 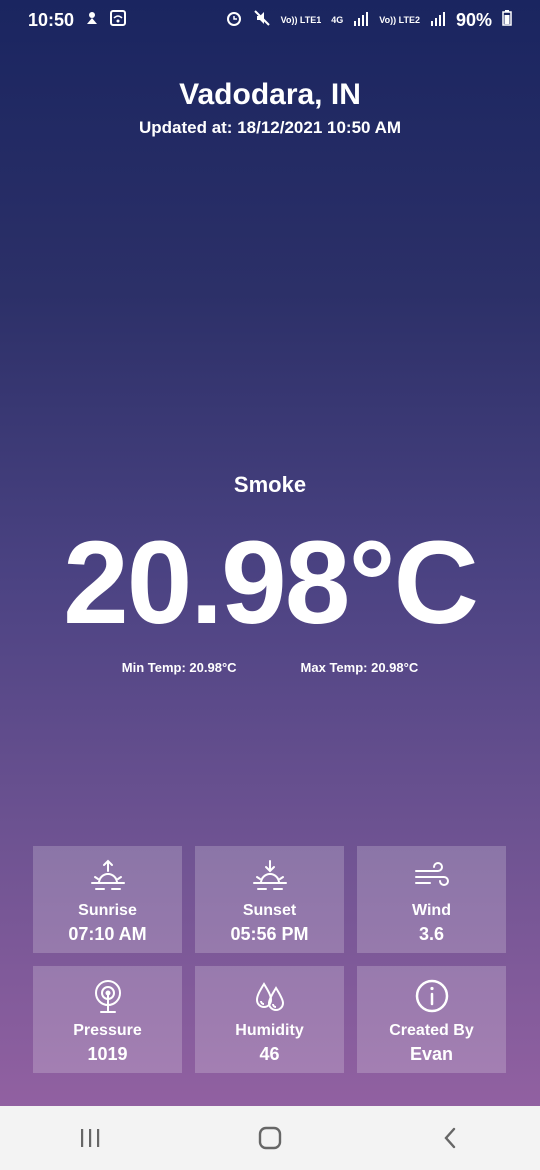 I want to click on sunrise-label: Sunrise, so click(x=107, y=910).